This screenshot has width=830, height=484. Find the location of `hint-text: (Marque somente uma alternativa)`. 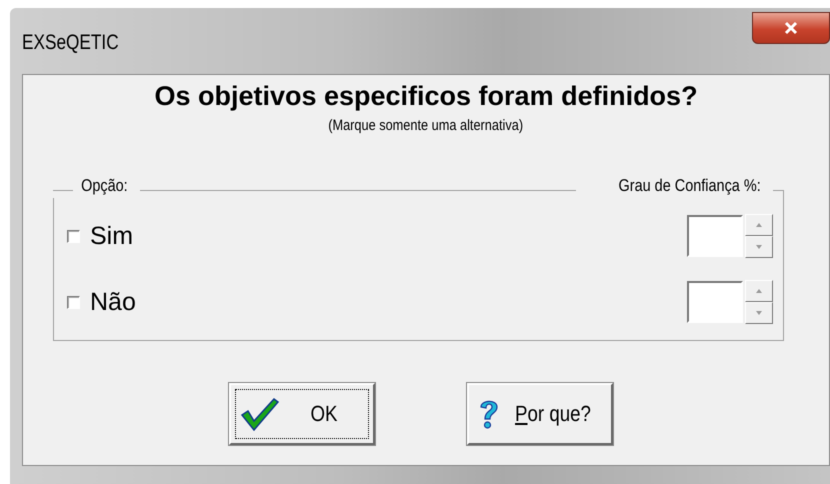

hint-text: (Marque somente uma alternativa) is located at coordinates (426, 125).